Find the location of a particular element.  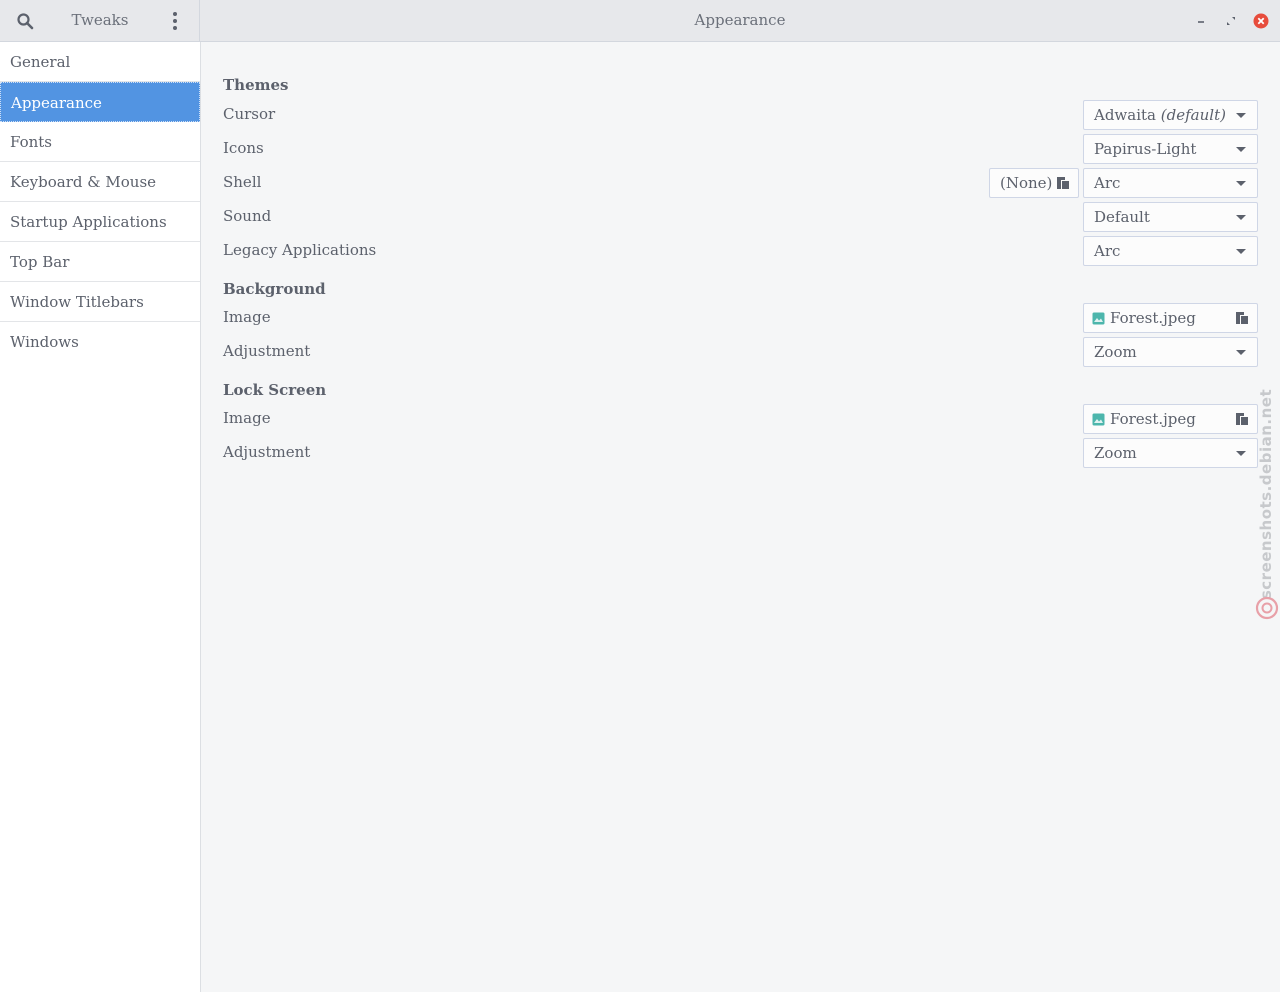

lock-screen-image-label: Image is located at coordinates (247, 418).